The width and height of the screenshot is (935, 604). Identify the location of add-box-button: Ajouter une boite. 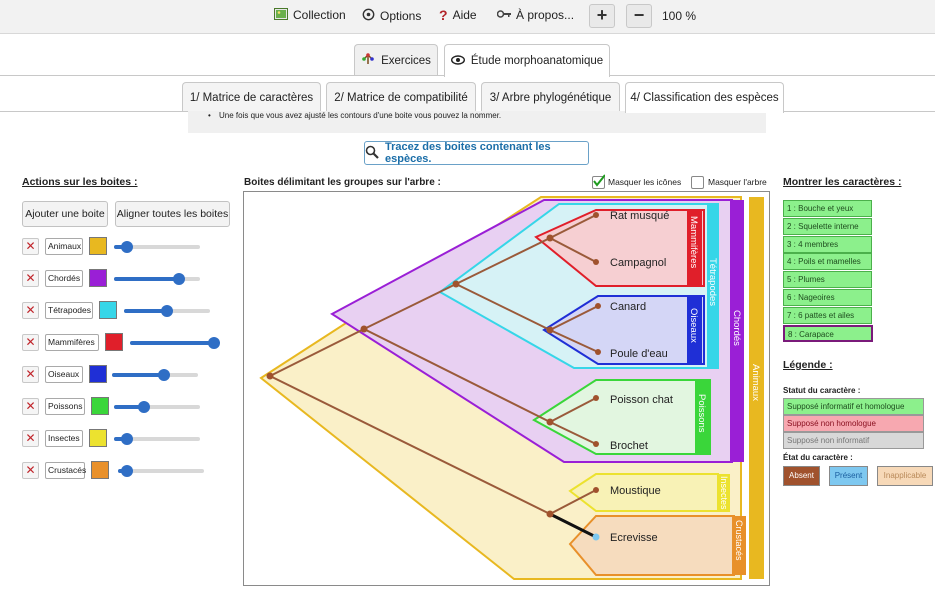
(65, 214).